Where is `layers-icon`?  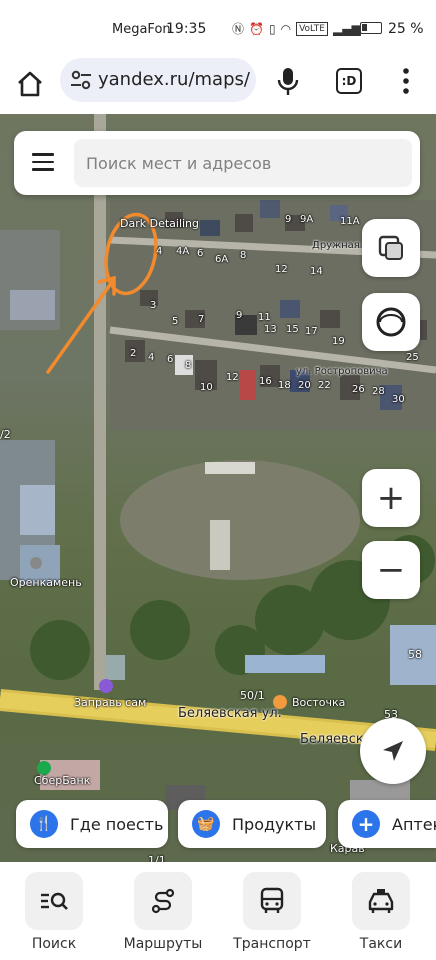
layers-icon is located at coordinates (390, 247).